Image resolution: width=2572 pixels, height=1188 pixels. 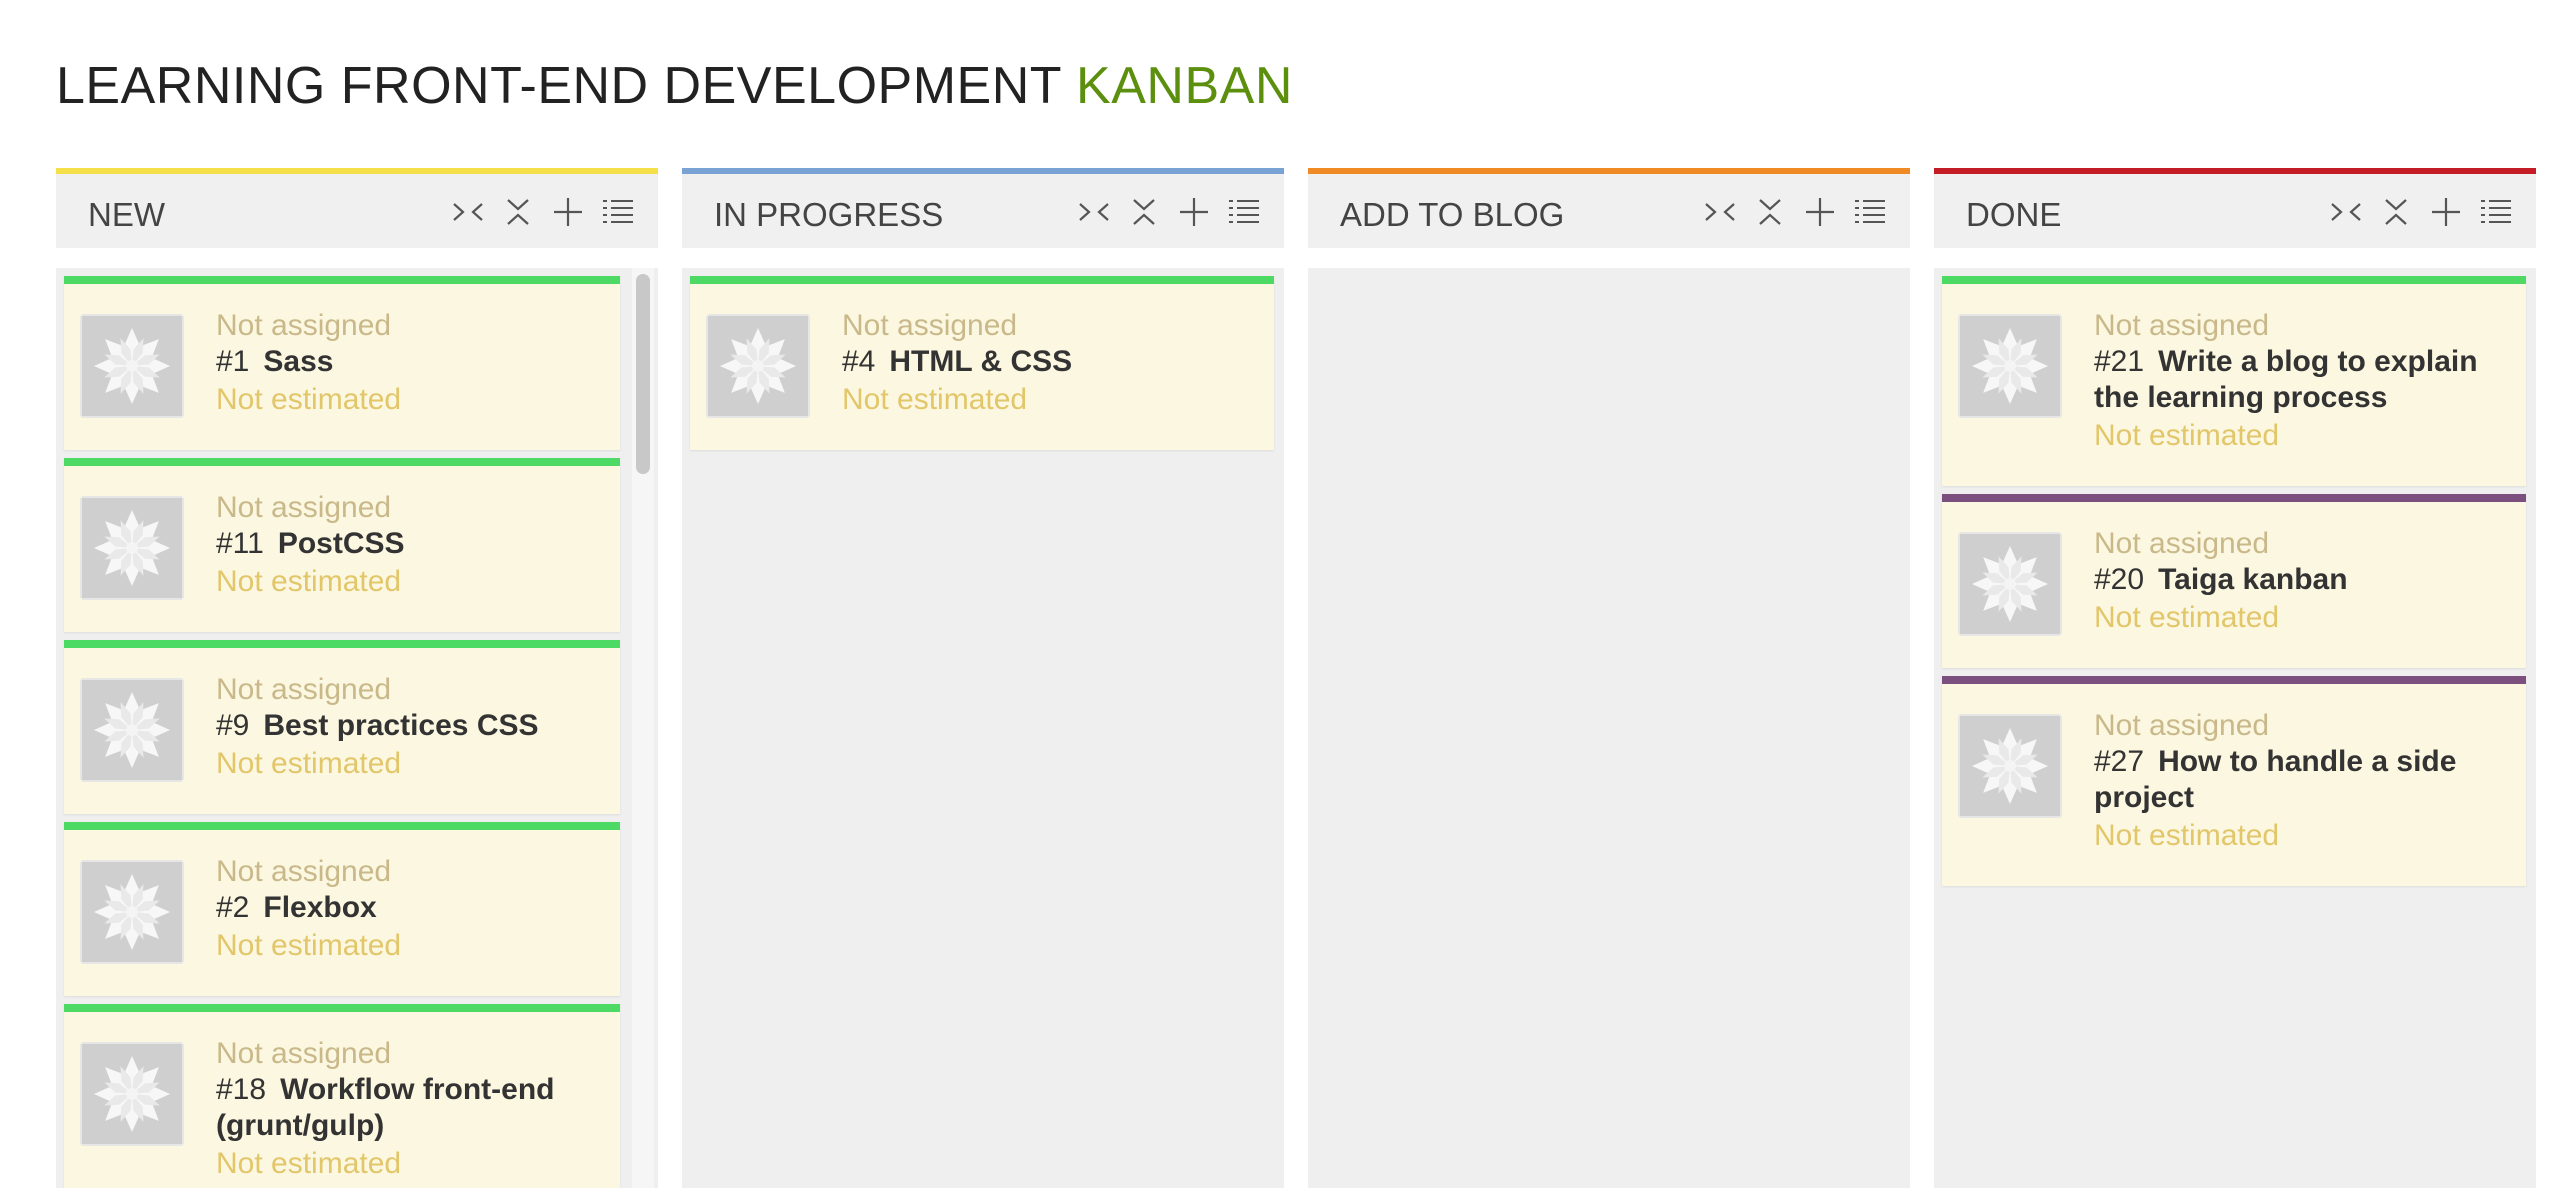 What do you see at coordinates (126, 214) in the screenshot?
I see `column-title: NEW` at bounding box center [126, 214].